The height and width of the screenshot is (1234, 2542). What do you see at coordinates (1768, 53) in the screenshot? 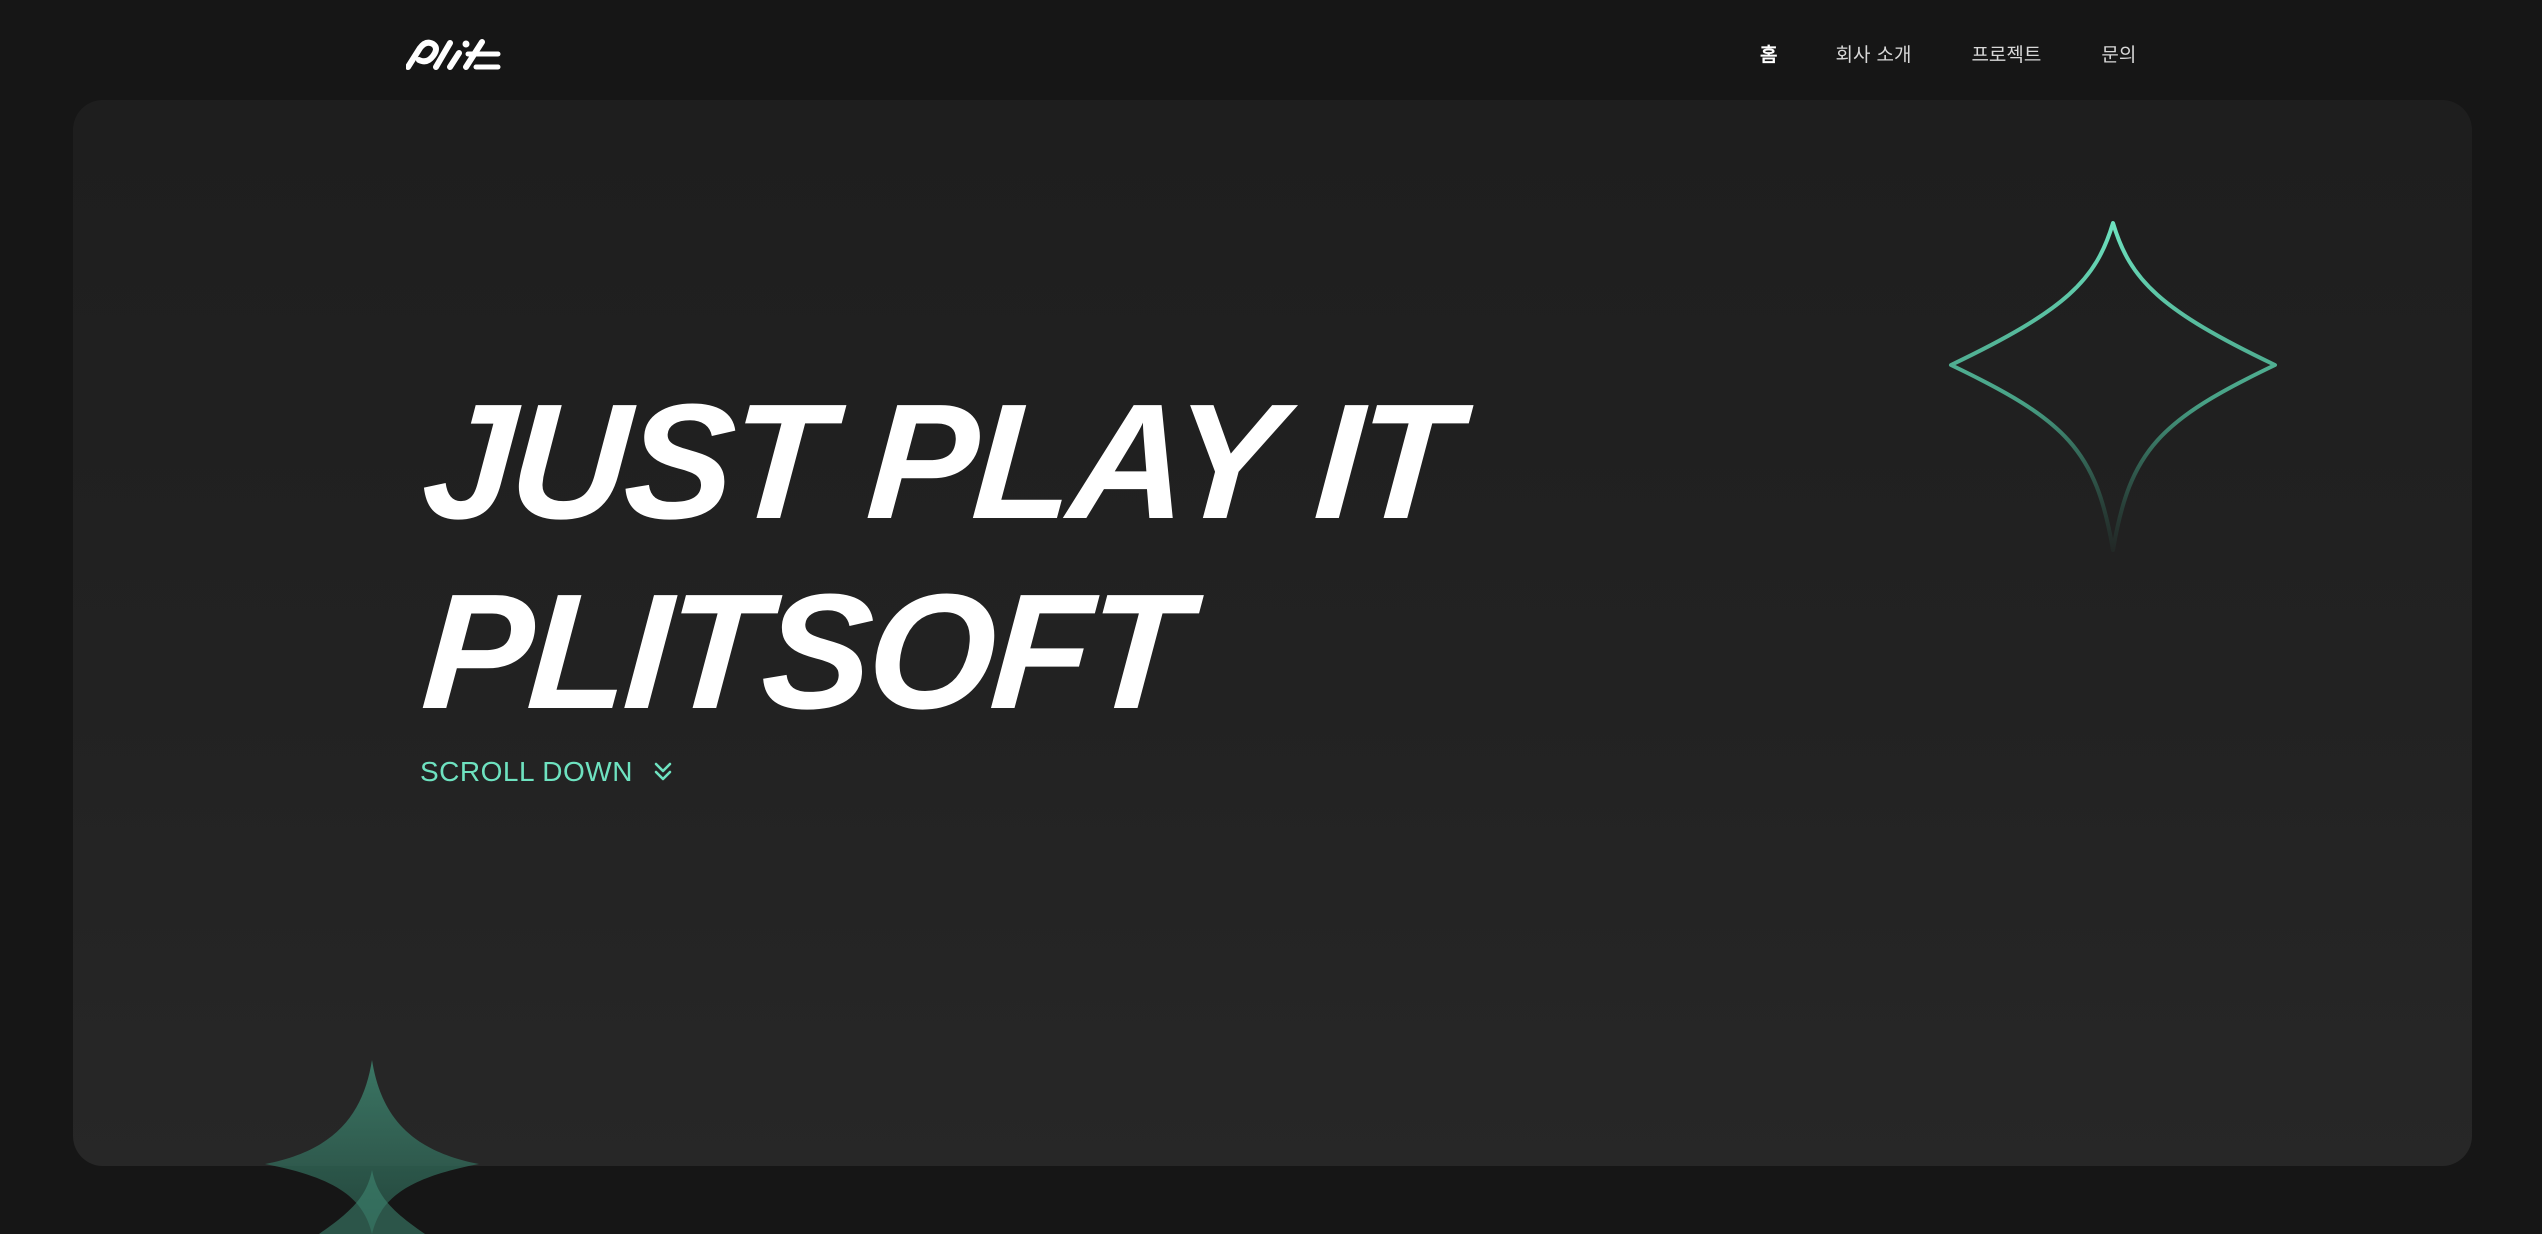
I see `nav-item-home: 홈` at bounding box center [1768, 53].